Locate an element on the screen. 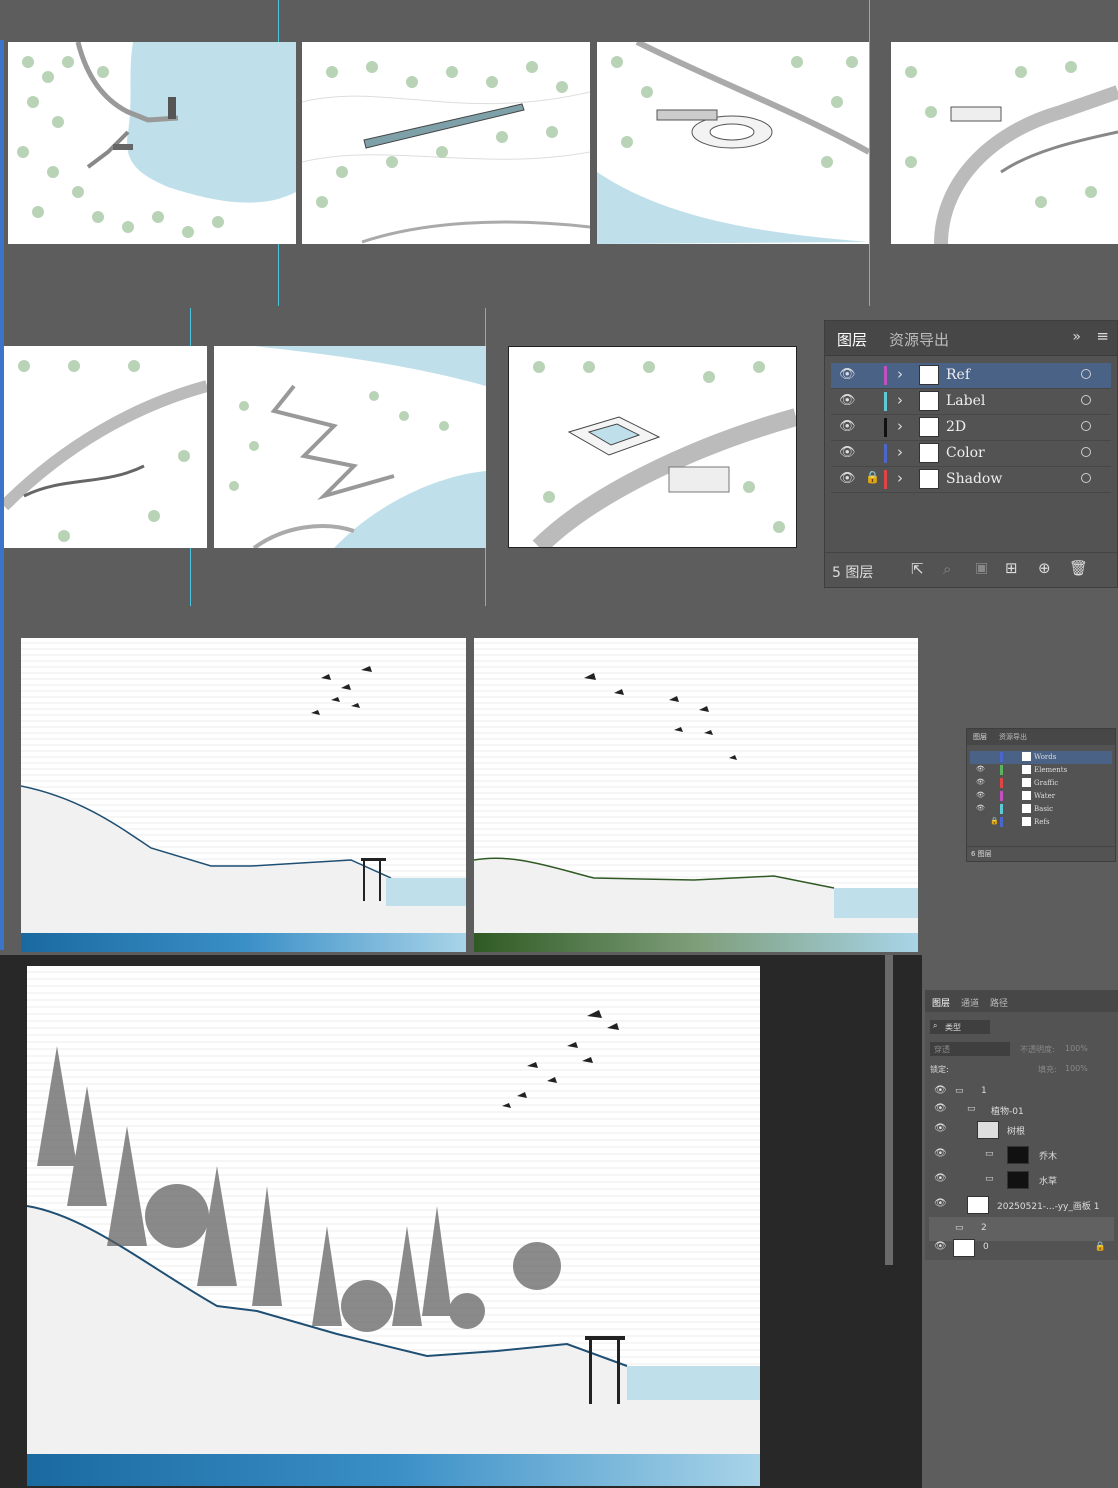 The width and height of the screenshot is (1118, 1488). tab-paths: 路径 is located at coordinates (999, 1002).